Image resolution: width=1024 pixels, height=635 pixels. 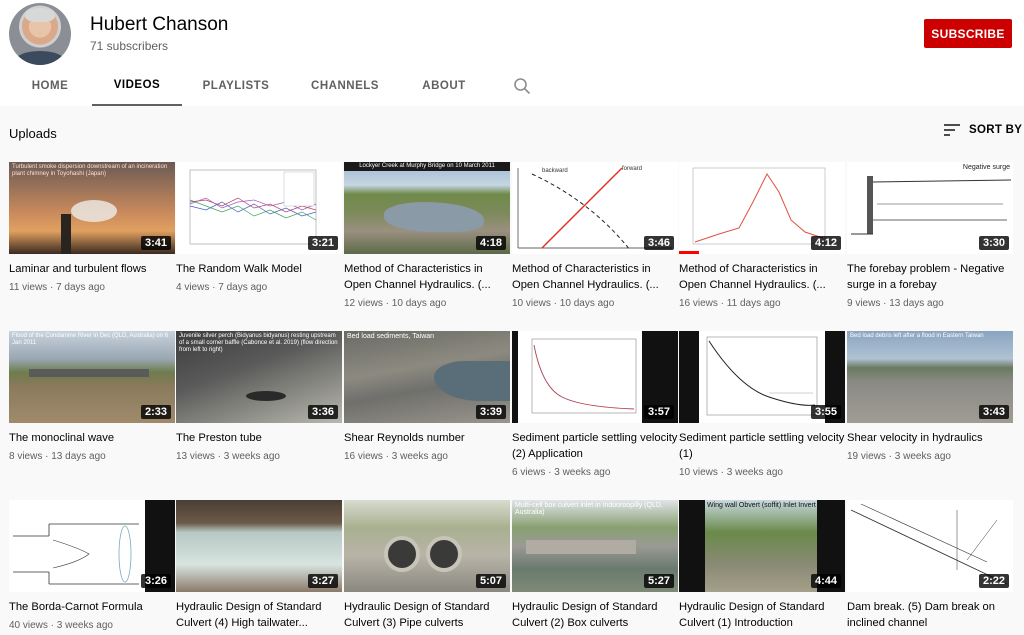 What do you see at coordinates (155, 581) in the screenshot?
I see `video-duration: 3:26` at bounding box center [155, 581].